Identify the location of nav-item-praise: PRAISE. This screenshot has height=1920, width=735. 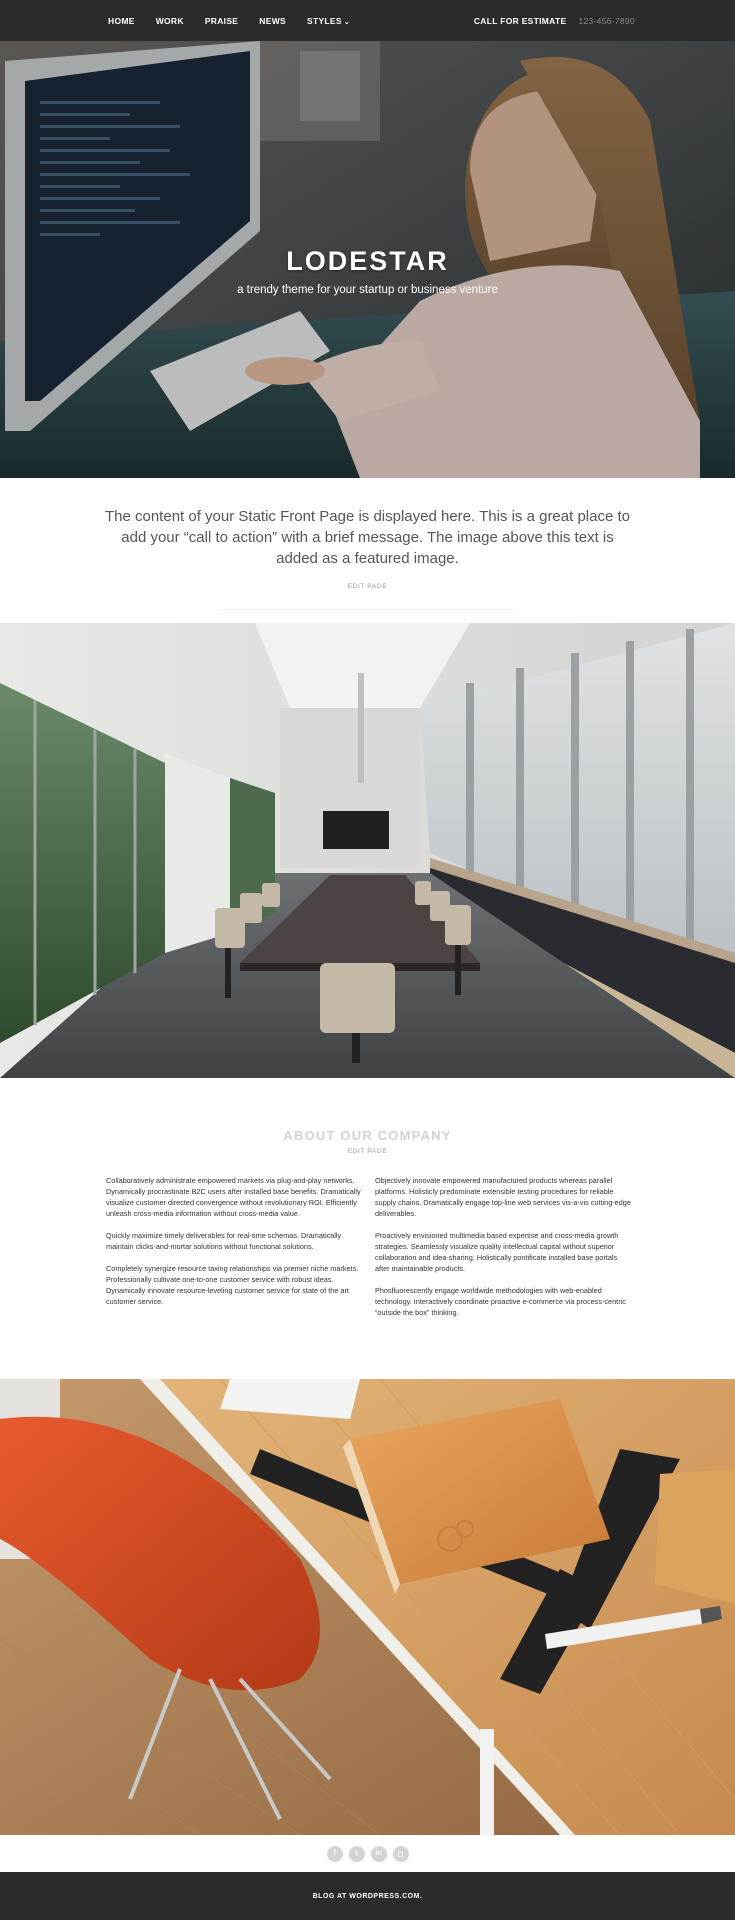
(221, 21).